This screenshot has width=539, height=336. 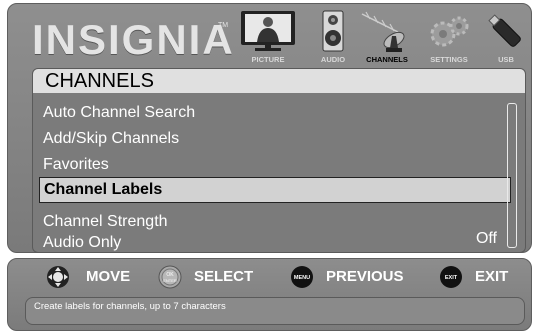 I want to click on menu-item-audio-only: Audio Only, so click(x=82, y=243).